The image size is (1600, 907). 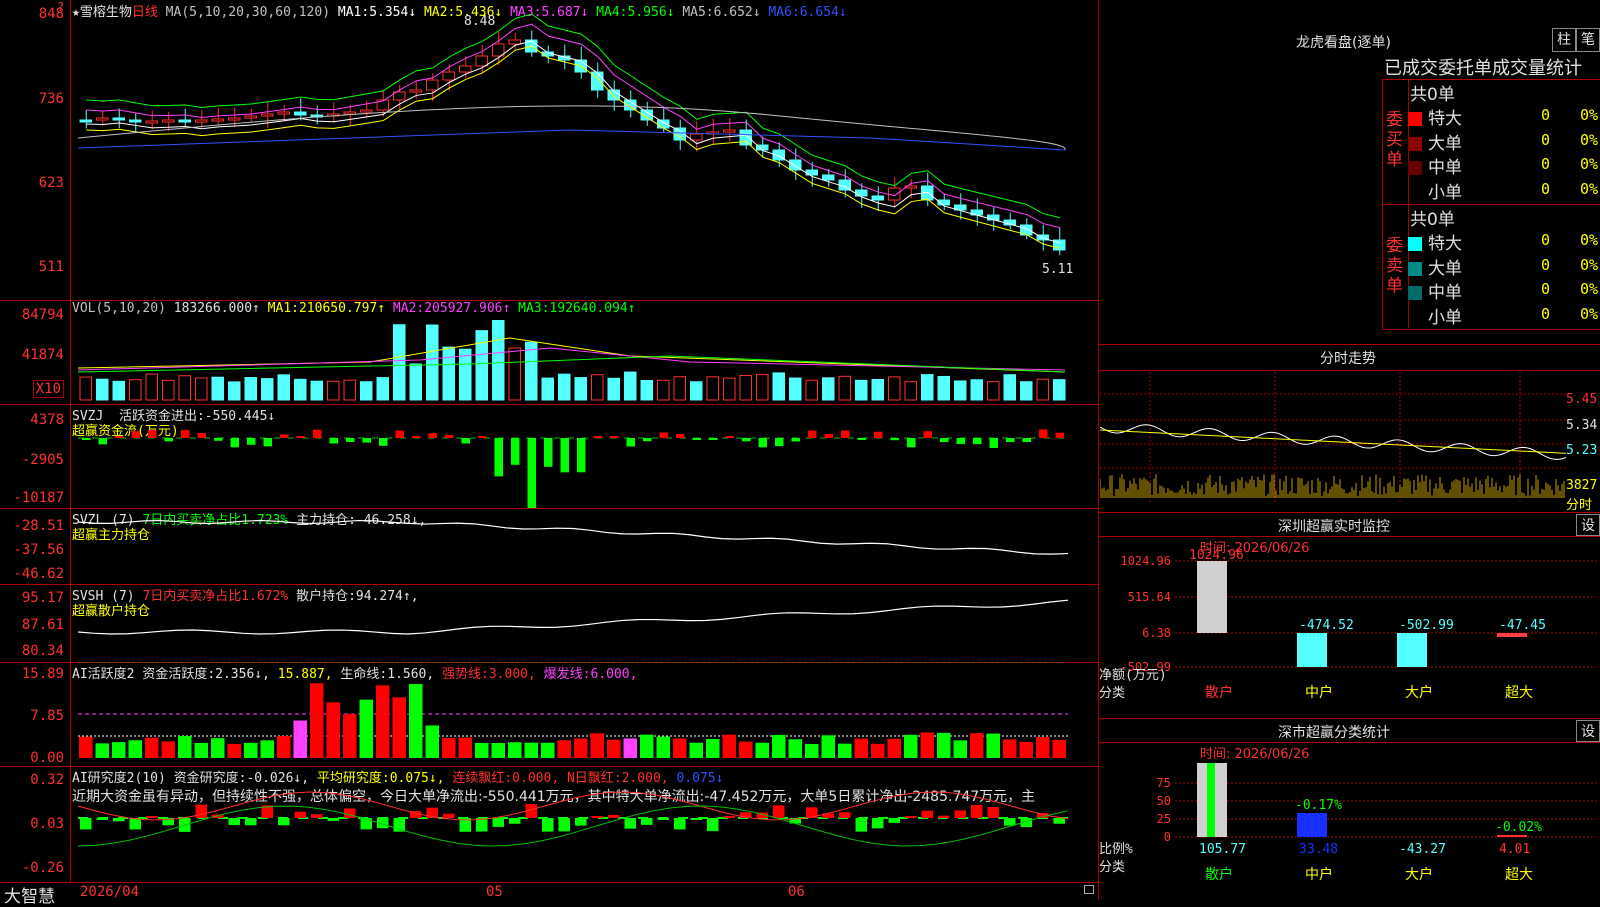 What do you see at coordinates (1588, 40) in the screenshot?
I see `tab-tick-view: 笔` at bounding box center [1588, 40].